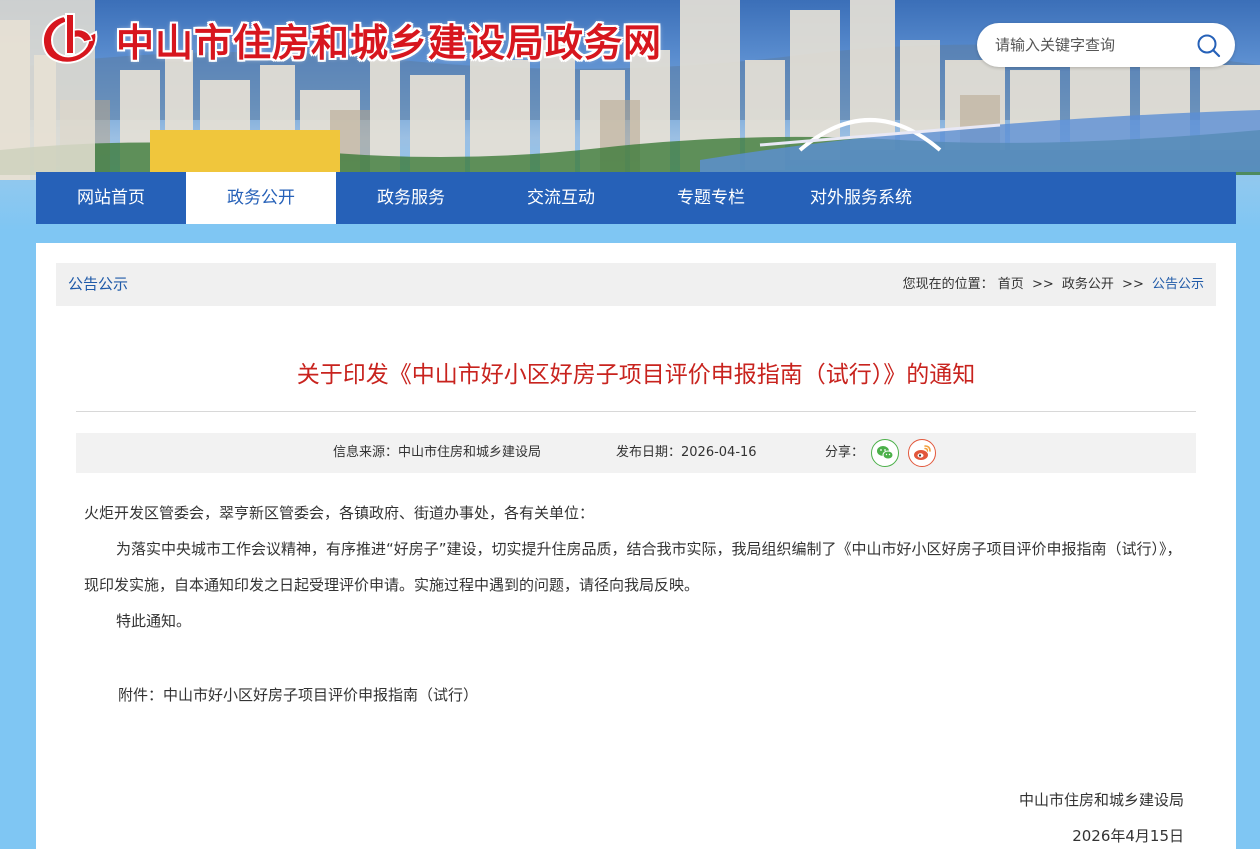  What do you see at coordinates (98, 284) in the screenshot?
I see `section-title: 公告公示` at bounding box center [98, 284].